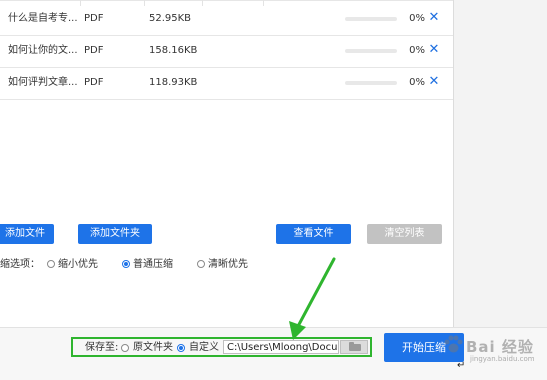  Describe the element at coordinates (228, 264) in the screenshot. I see `radio-label: 清晰优先` at that location.